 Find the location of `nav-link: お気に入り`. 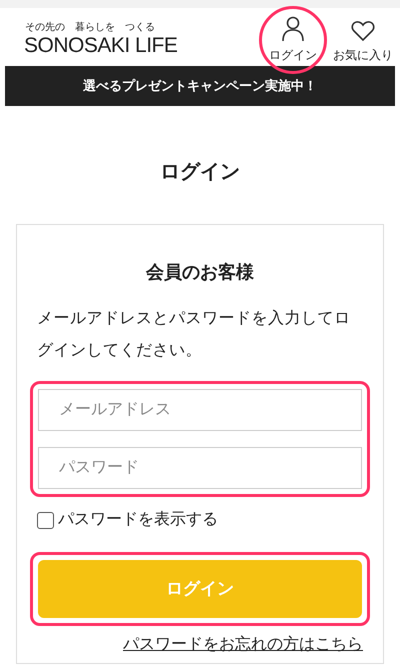

nav-link: お気に入り is located at coordinates (363, 42).